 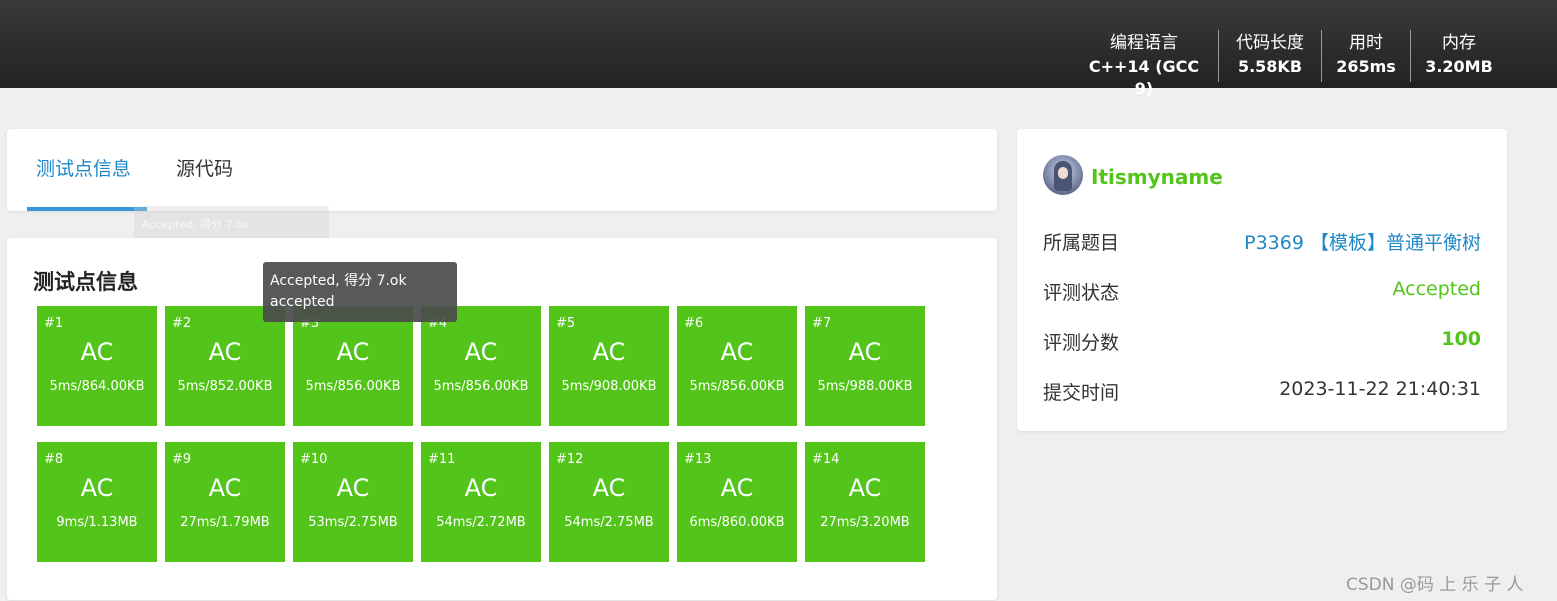 I want to click on stat-memory: 内存 3.20MB, so click(x=1459, y=56).